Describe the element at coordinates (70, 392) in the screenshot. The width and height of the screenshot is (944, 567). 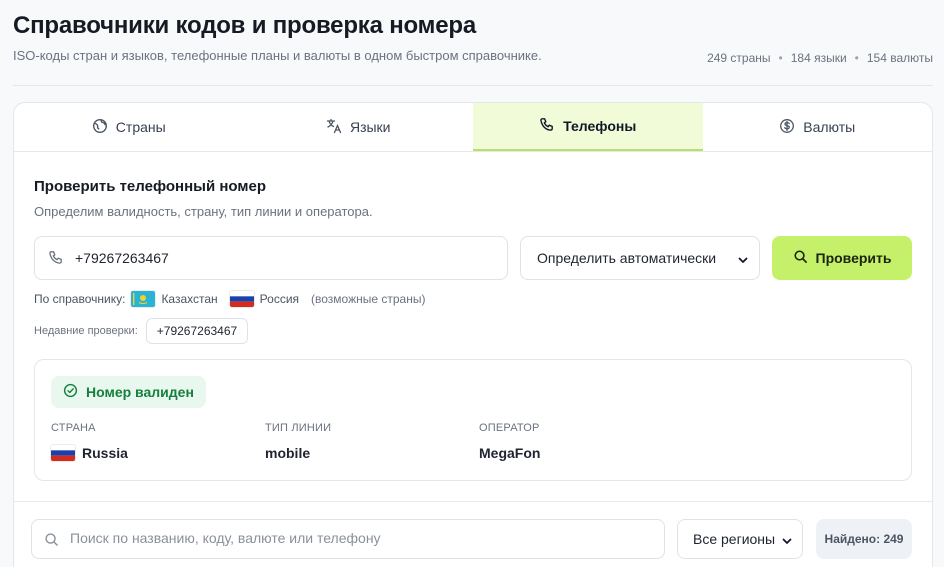
I see `check-circle-icon` at that location.